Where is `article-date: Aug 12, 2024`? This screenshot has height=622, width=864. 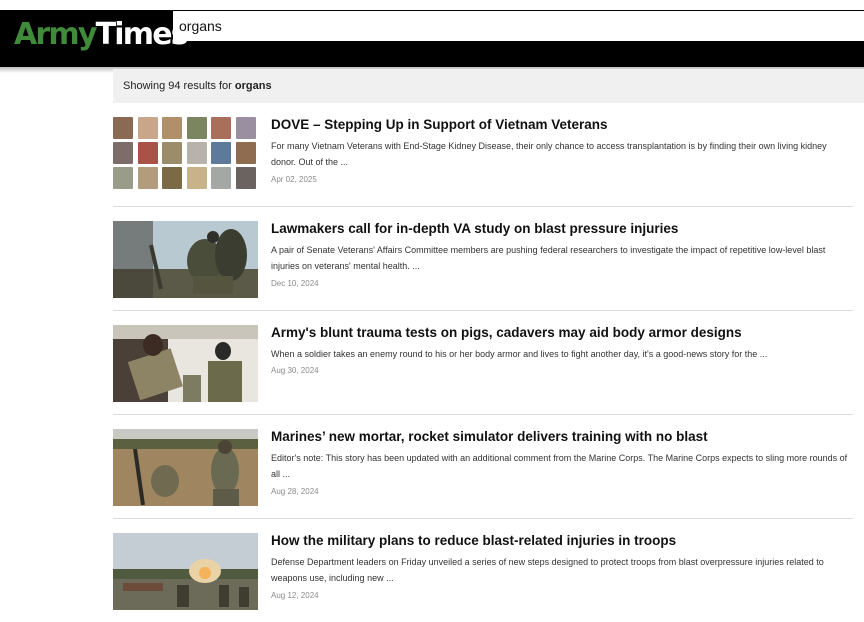
article-date: Aug 12, 2024 is located at coordinates (295, 595).